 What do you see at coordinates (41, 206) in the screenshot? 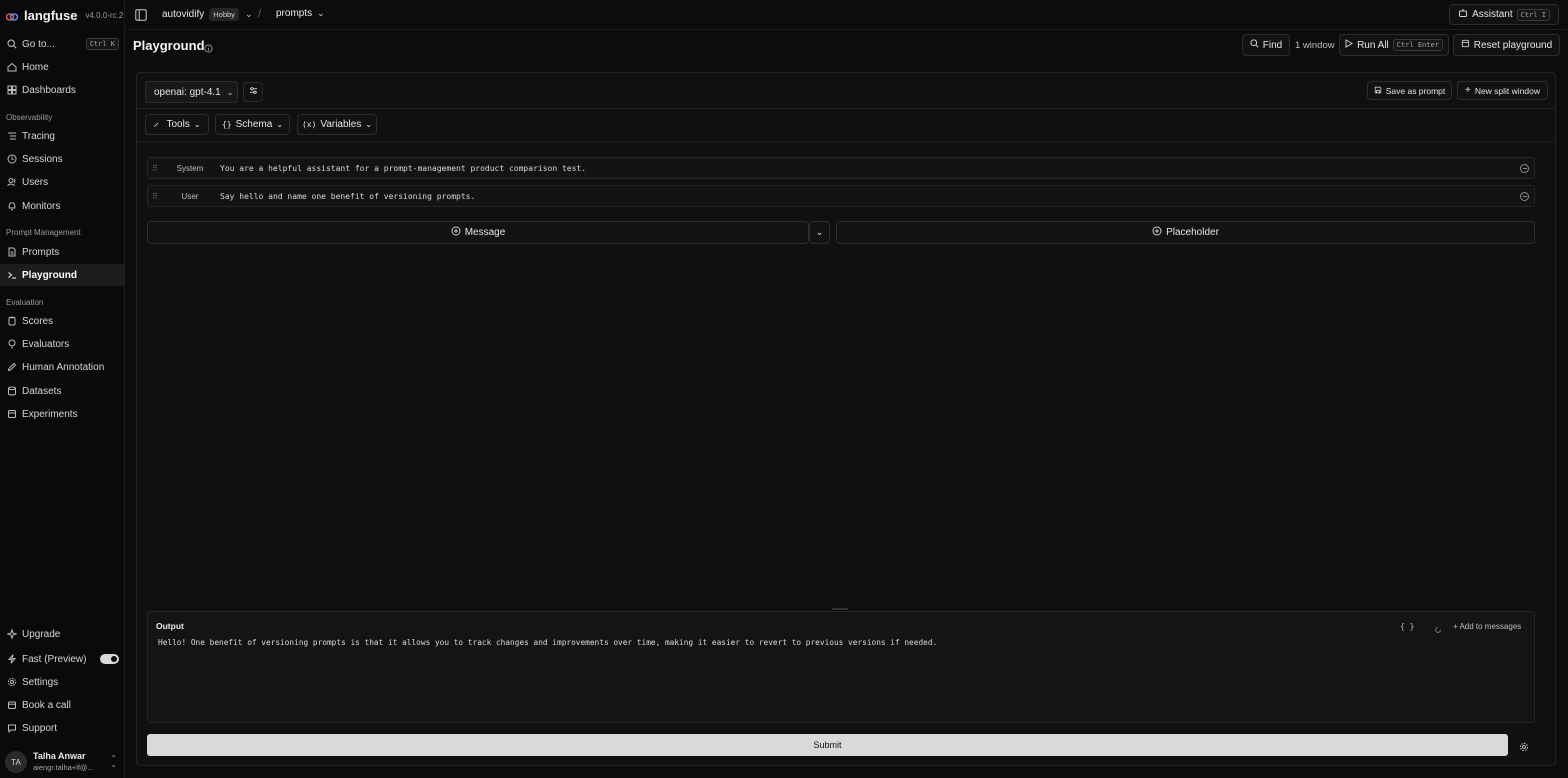
I see `sidebar-item-label: Monitors` at bounding box center [41, 206].